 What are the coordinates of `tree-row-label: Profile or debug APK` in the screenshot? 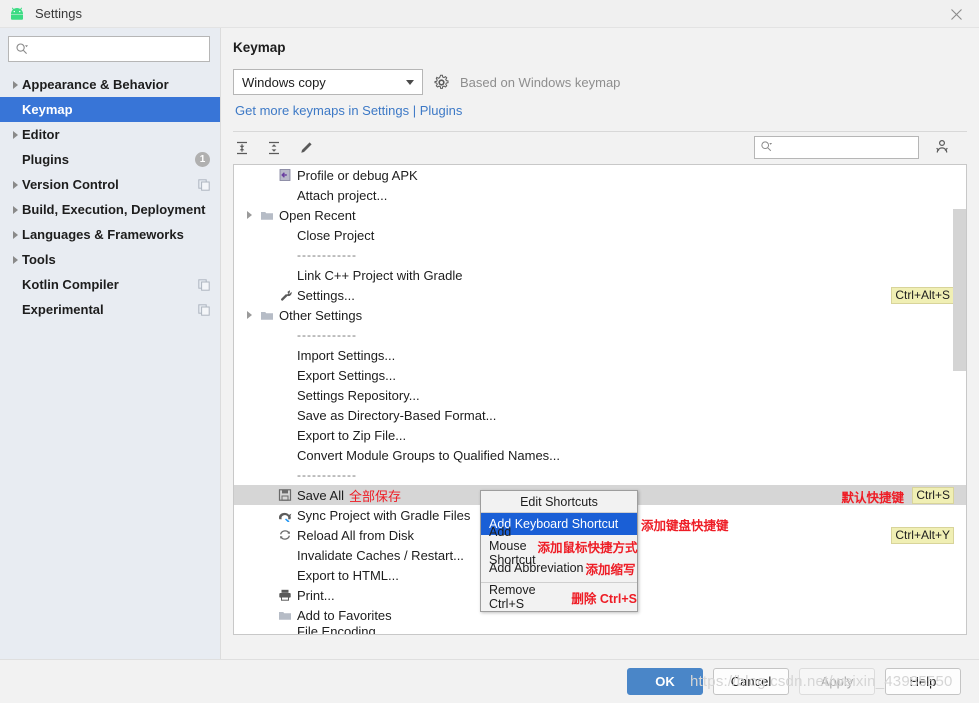 It's located at (357, 175).